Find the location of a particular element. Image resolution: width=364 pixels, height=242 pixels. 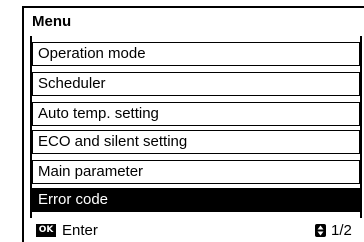

menu-item-error-code: Error code is located at coordinates (196, 200).